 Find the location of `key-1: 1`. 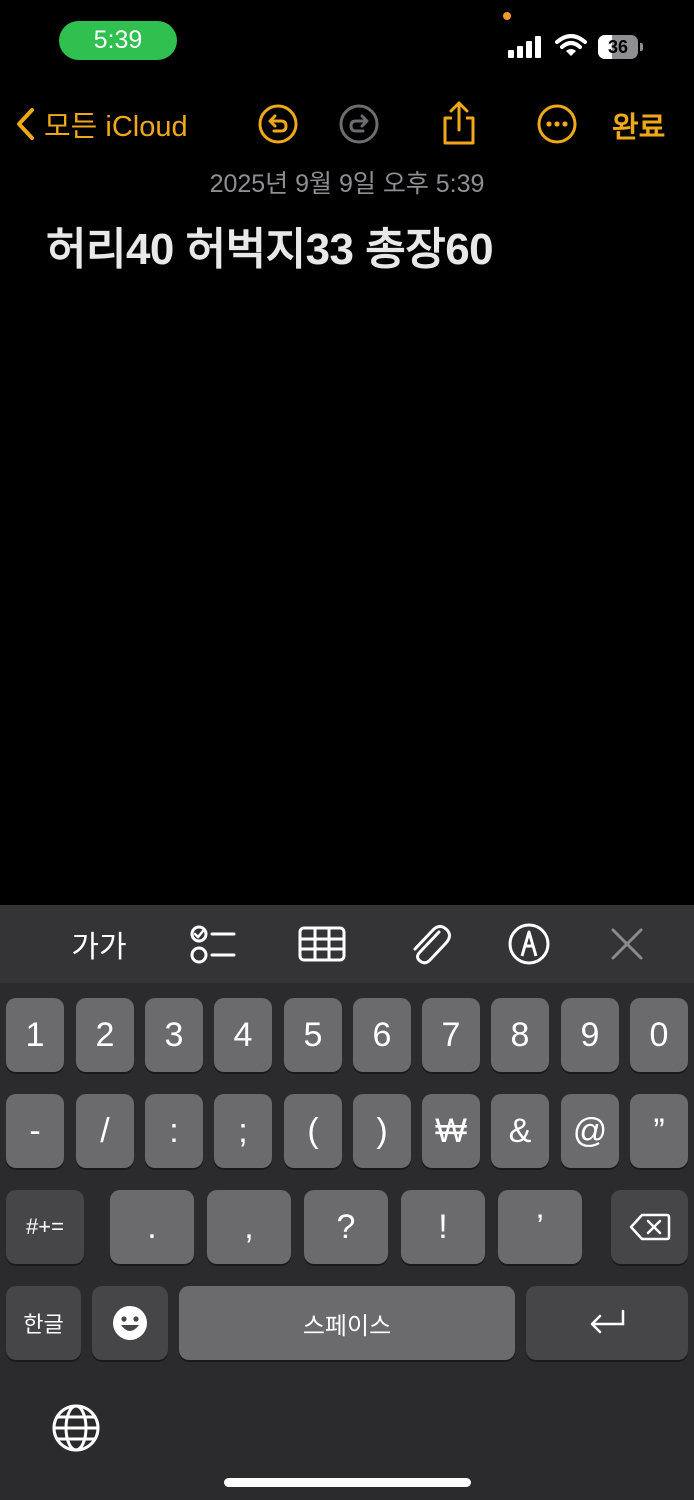

key-1: 1 is located at coordinates (35, 1035).